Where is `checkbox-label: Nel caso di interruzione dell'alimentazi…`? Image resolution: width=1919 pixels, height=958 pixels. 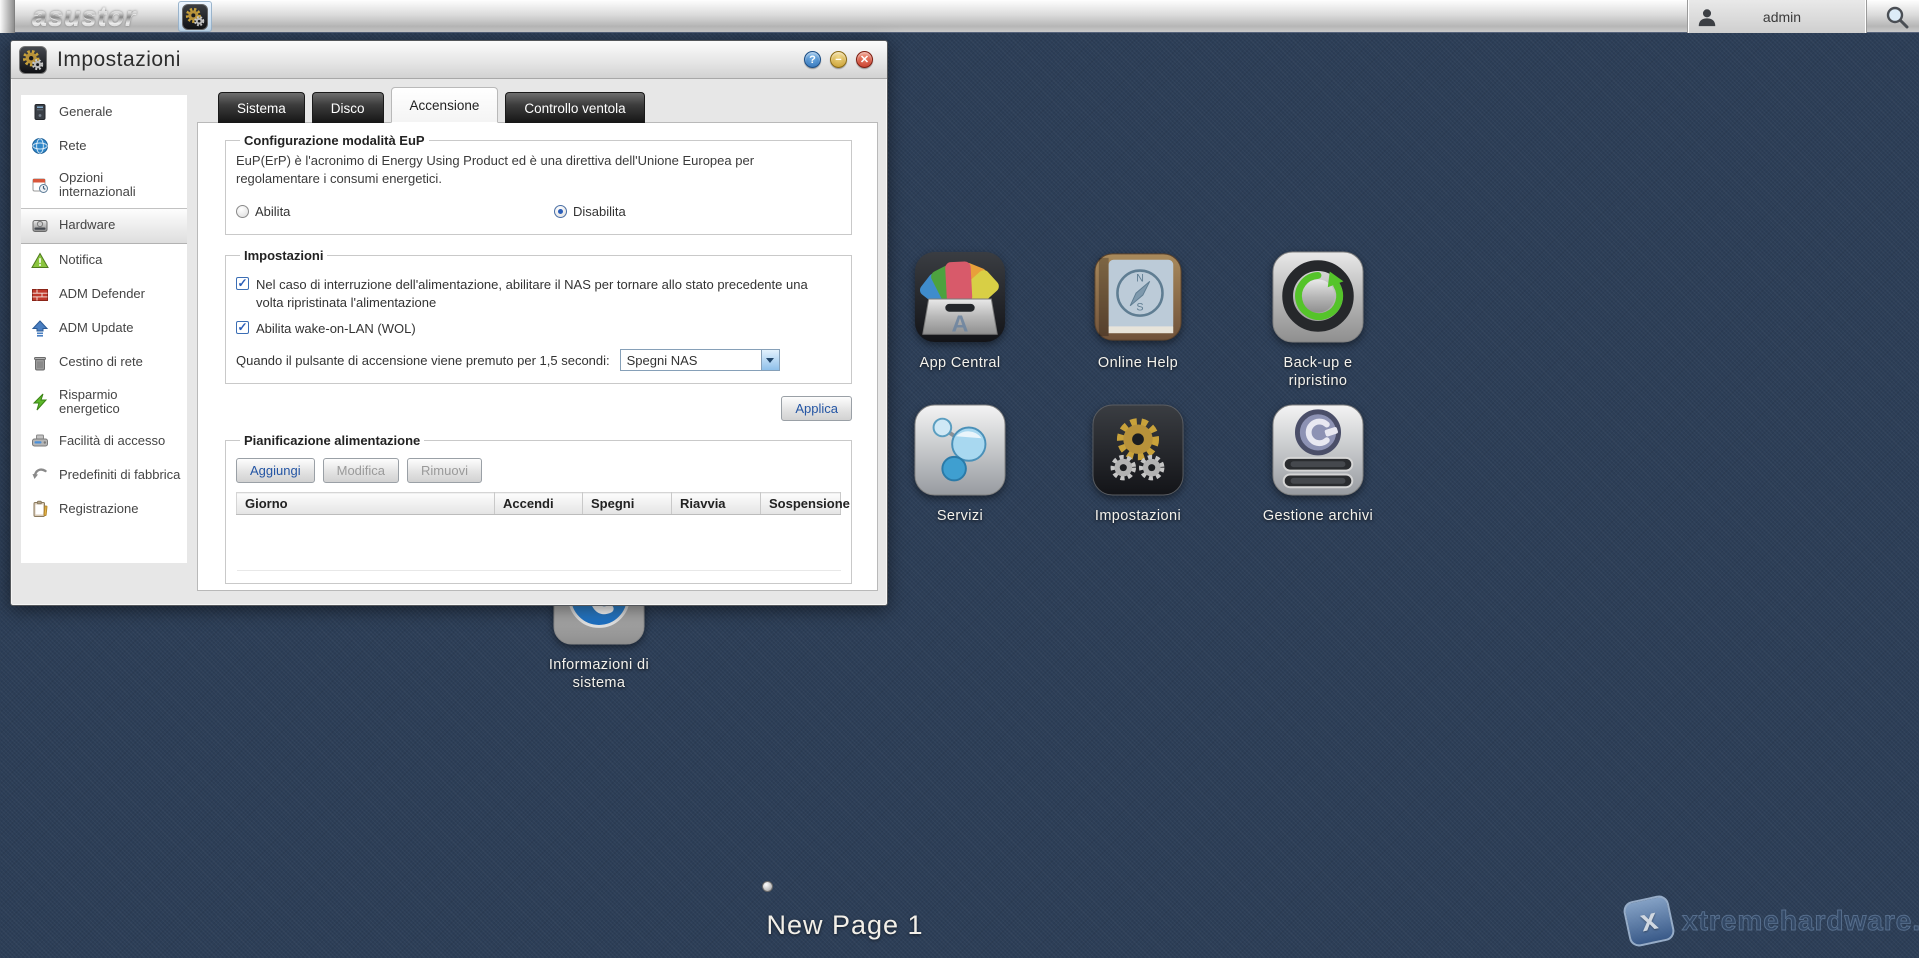 checkbox-label: Nel caso di interruzione dell'alimentazi… is located at coordinates (532, 293).